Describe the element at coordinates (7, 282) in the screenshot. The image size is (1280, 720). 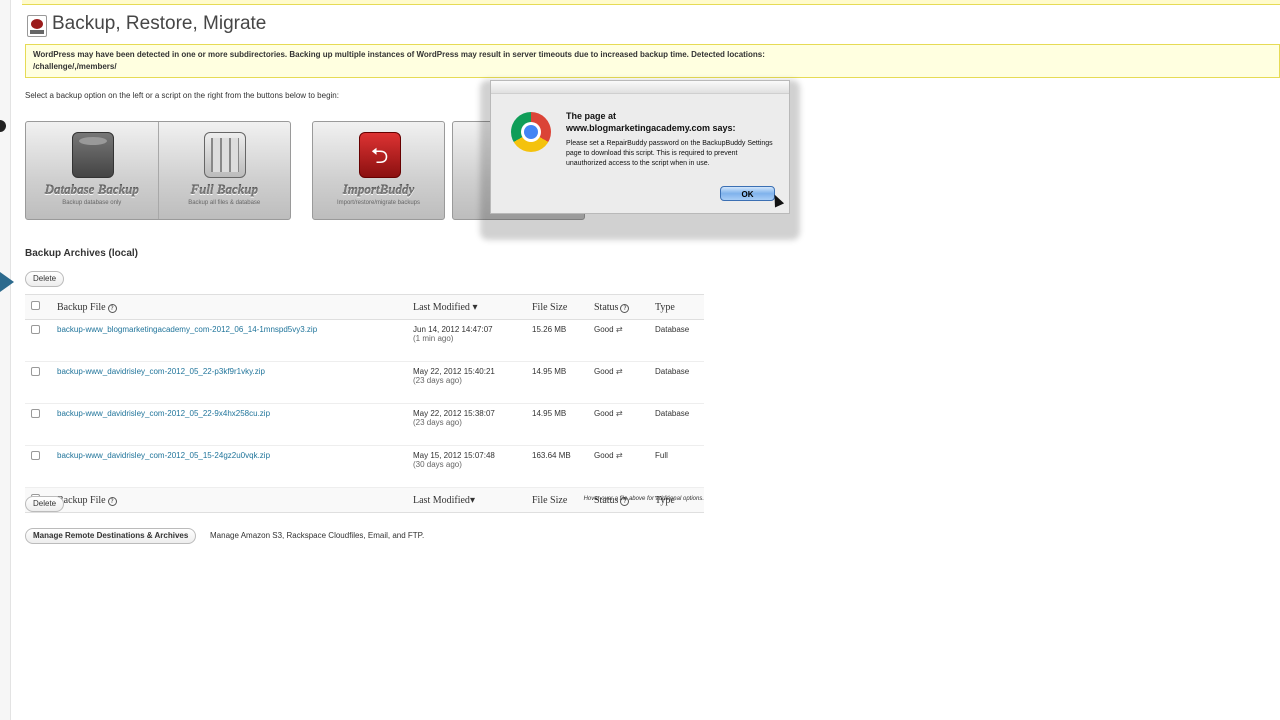
I see `current-menu-arrow-icon` at that location.